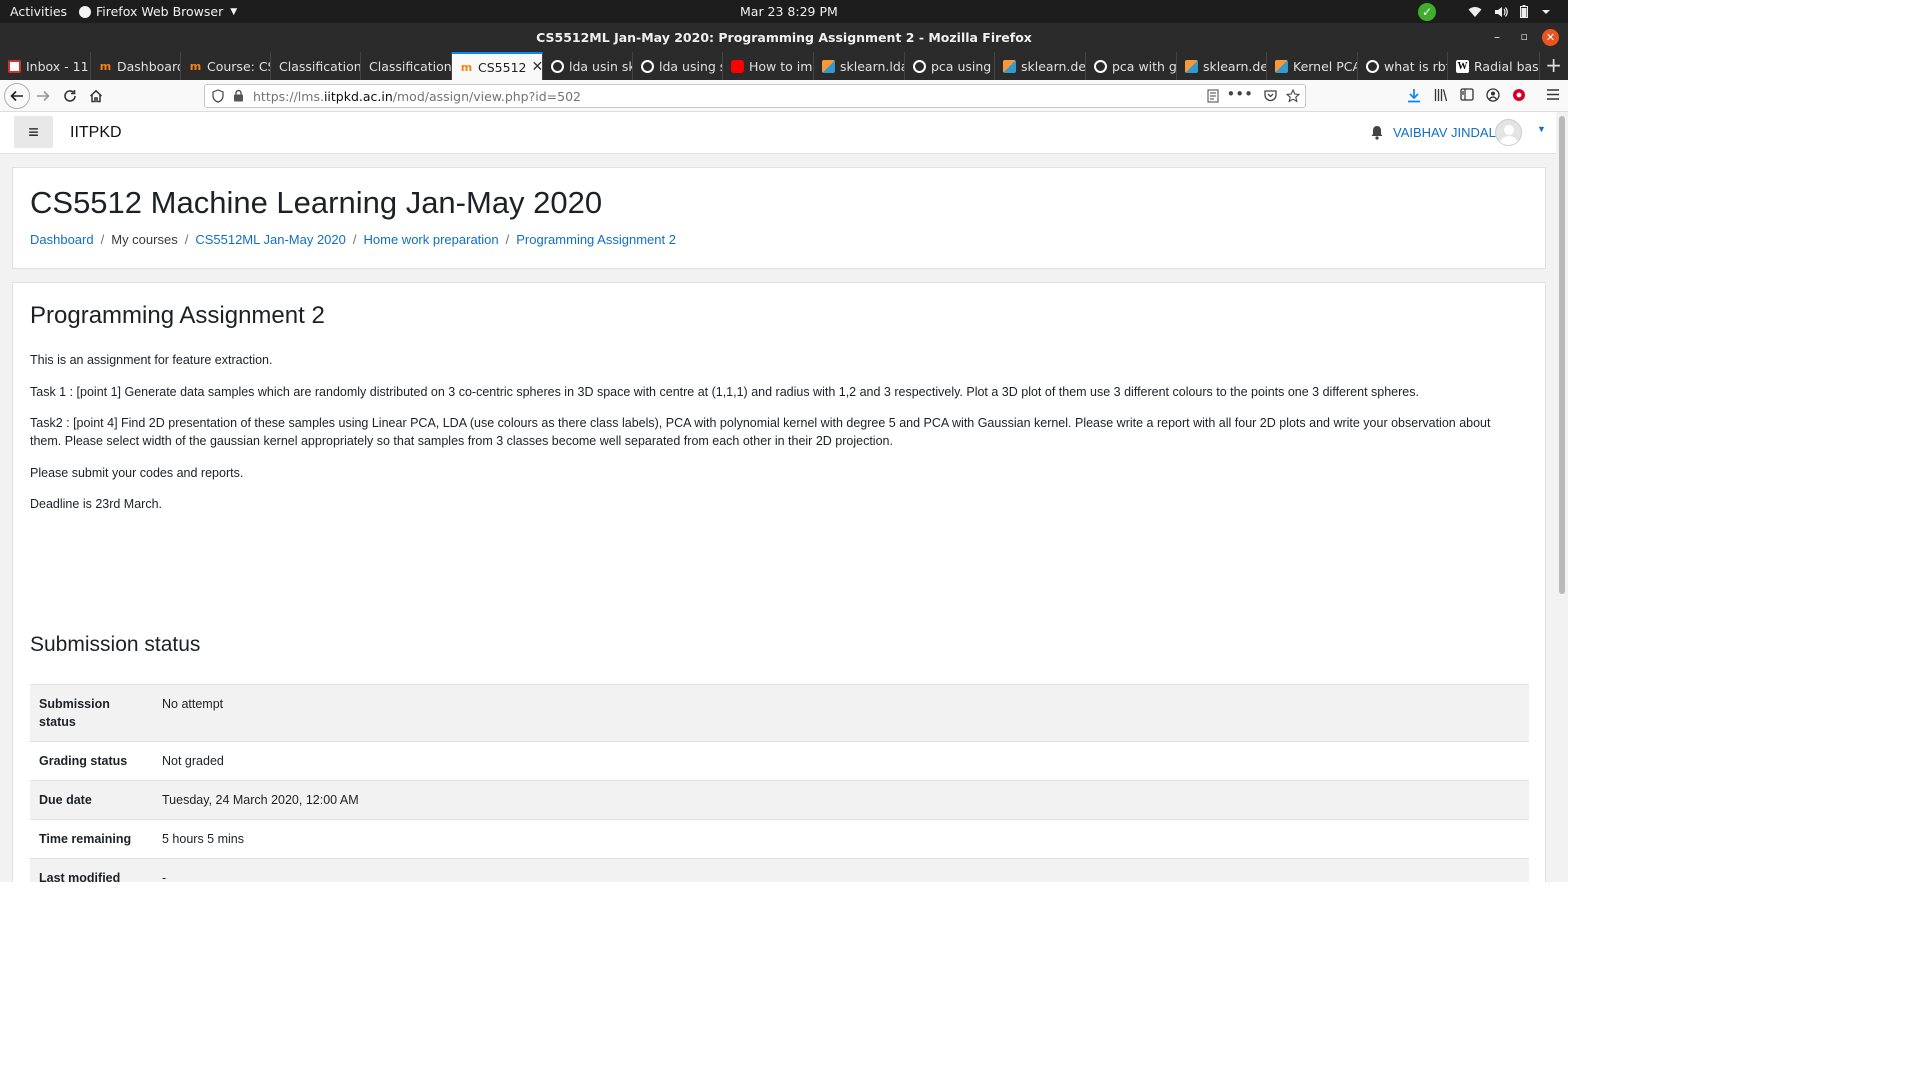 The image size is (1920, 1080). I want to click on tab: sklearn.lda, so click(859, 66).